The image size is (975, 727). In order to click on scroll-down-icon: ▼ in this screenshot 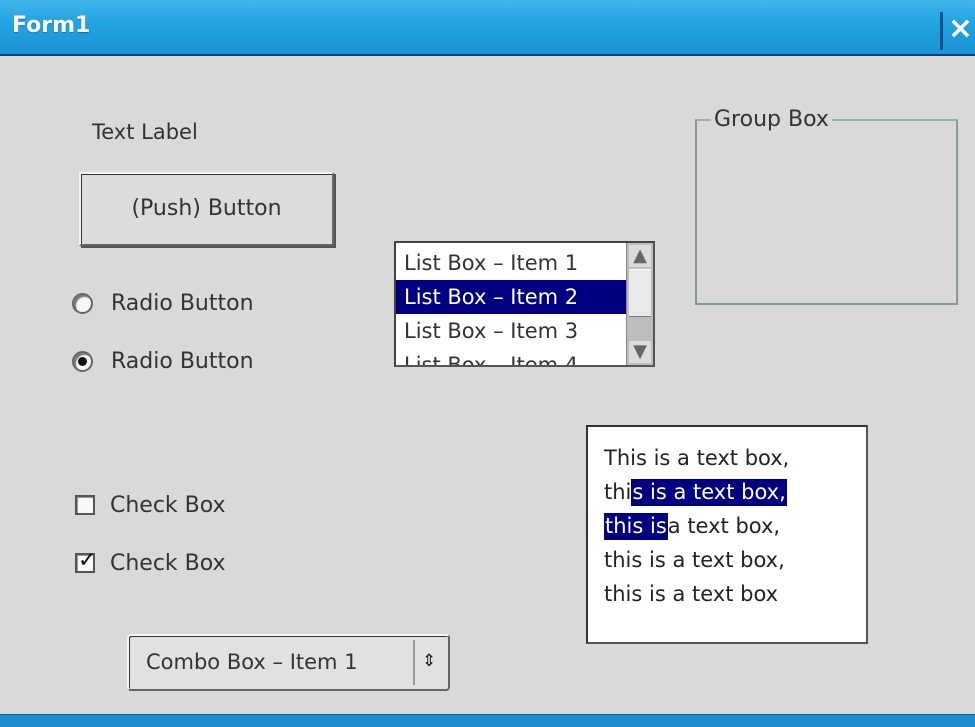, I will do `click(640, 352)`.